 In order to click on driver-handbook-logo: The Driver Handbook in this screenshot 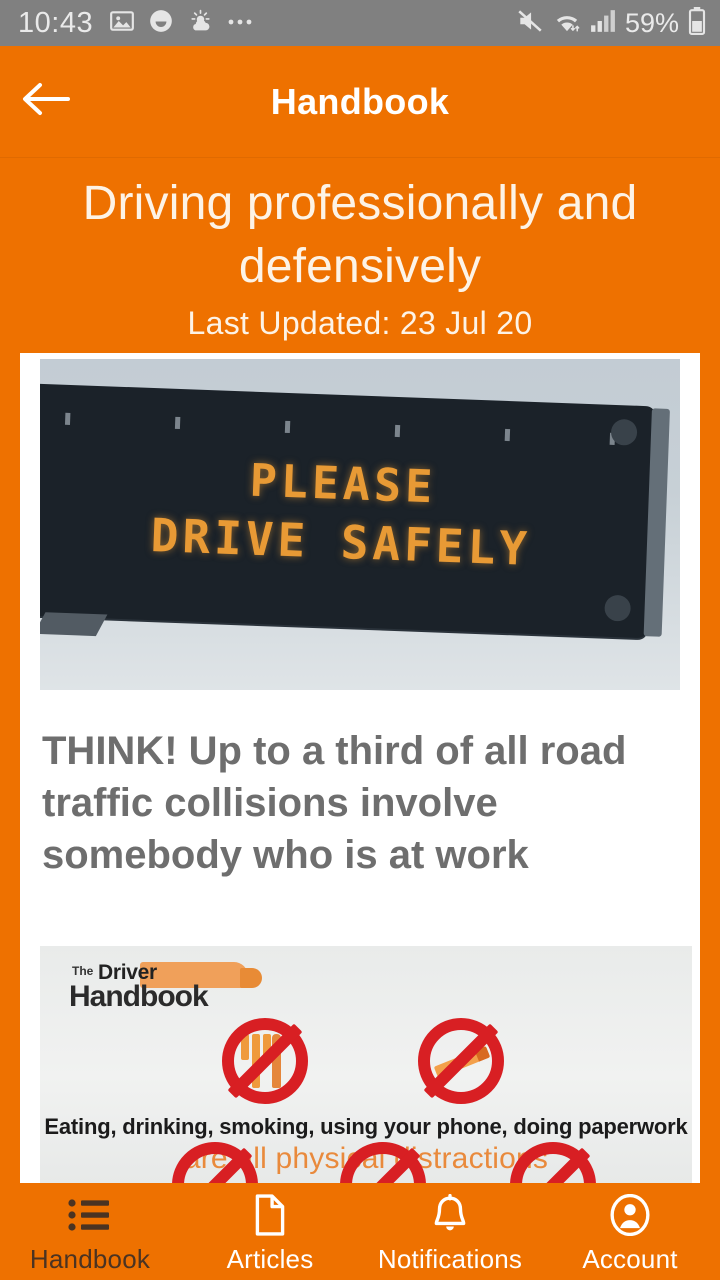, I will do `click(183, 989)`.